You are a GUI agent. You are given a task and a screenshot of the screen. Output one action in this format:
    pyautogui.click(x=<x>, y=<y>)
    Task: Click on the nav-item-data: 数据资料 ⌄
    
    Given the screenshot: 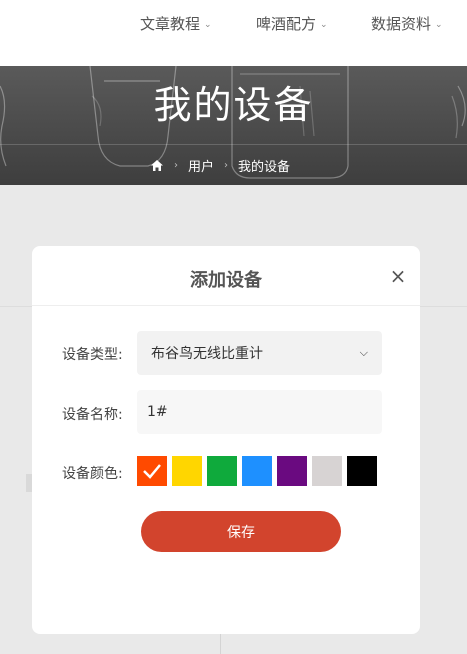 What is the action you would take?
    pyautogui.click(x=407, y=23)
    